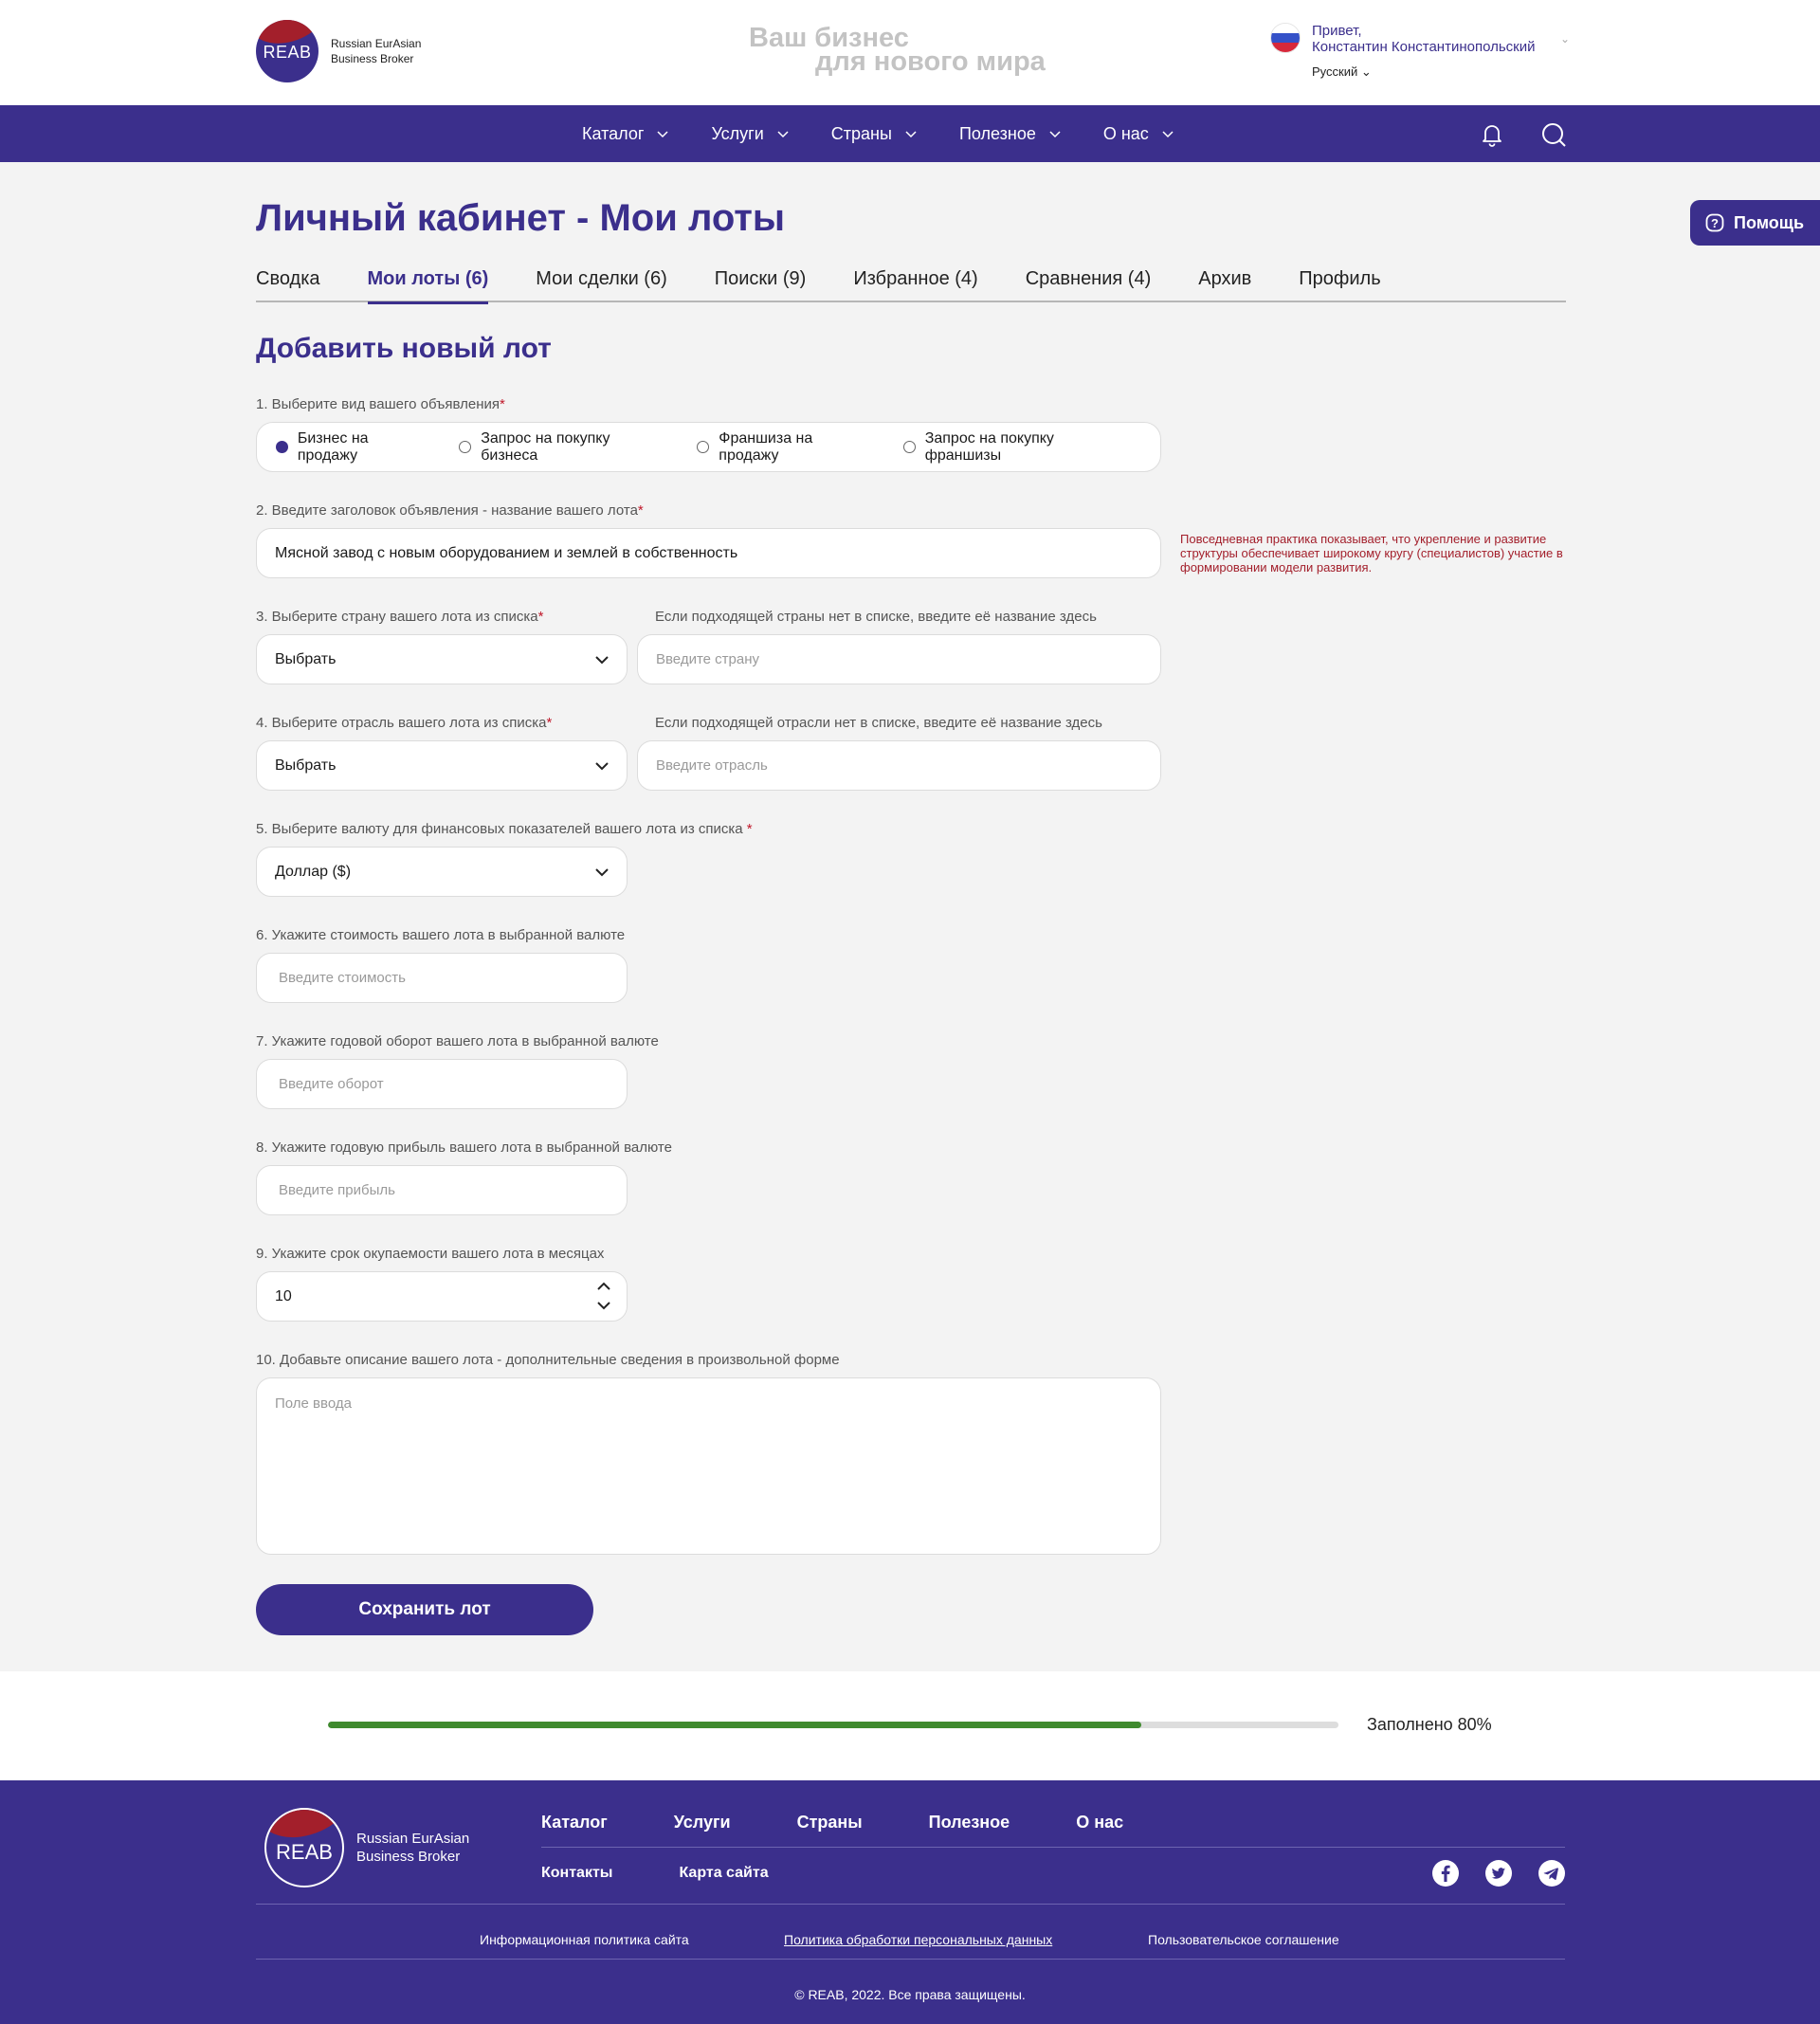 The width and height of the screenshot is (1820, 2024). Describe the element at coordinates (613, 133) in the screenshot. I see `nav-label: Каталог` at that location.